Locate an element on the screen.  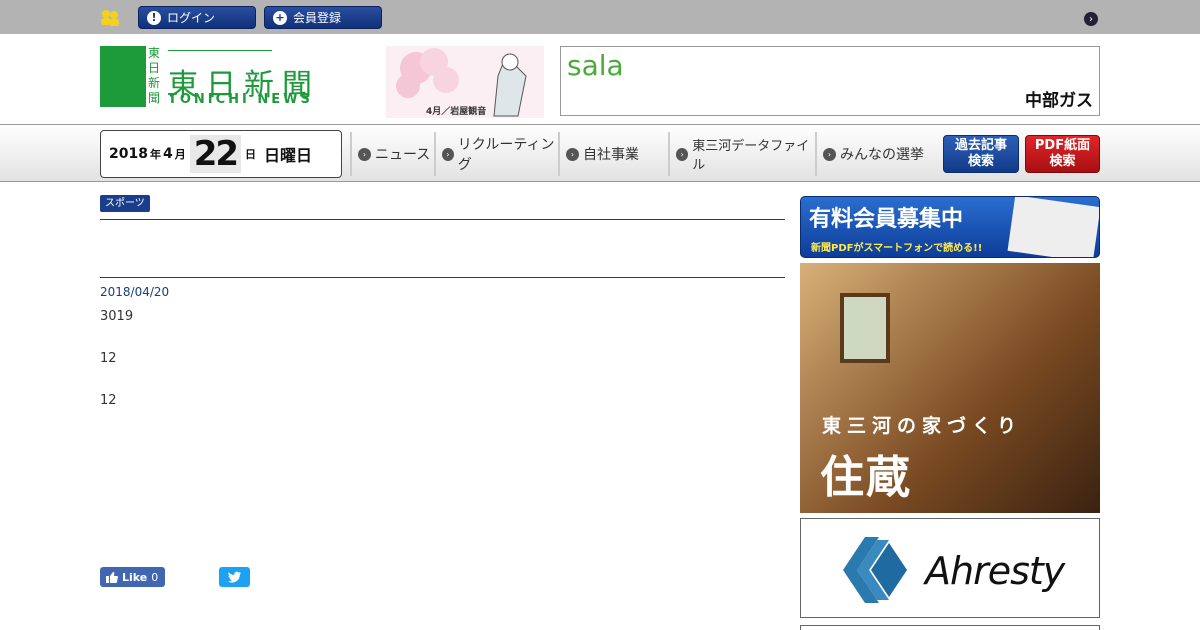
monthly-illustration: 4月／岩屋観音 is located at coordinates (465, 82).